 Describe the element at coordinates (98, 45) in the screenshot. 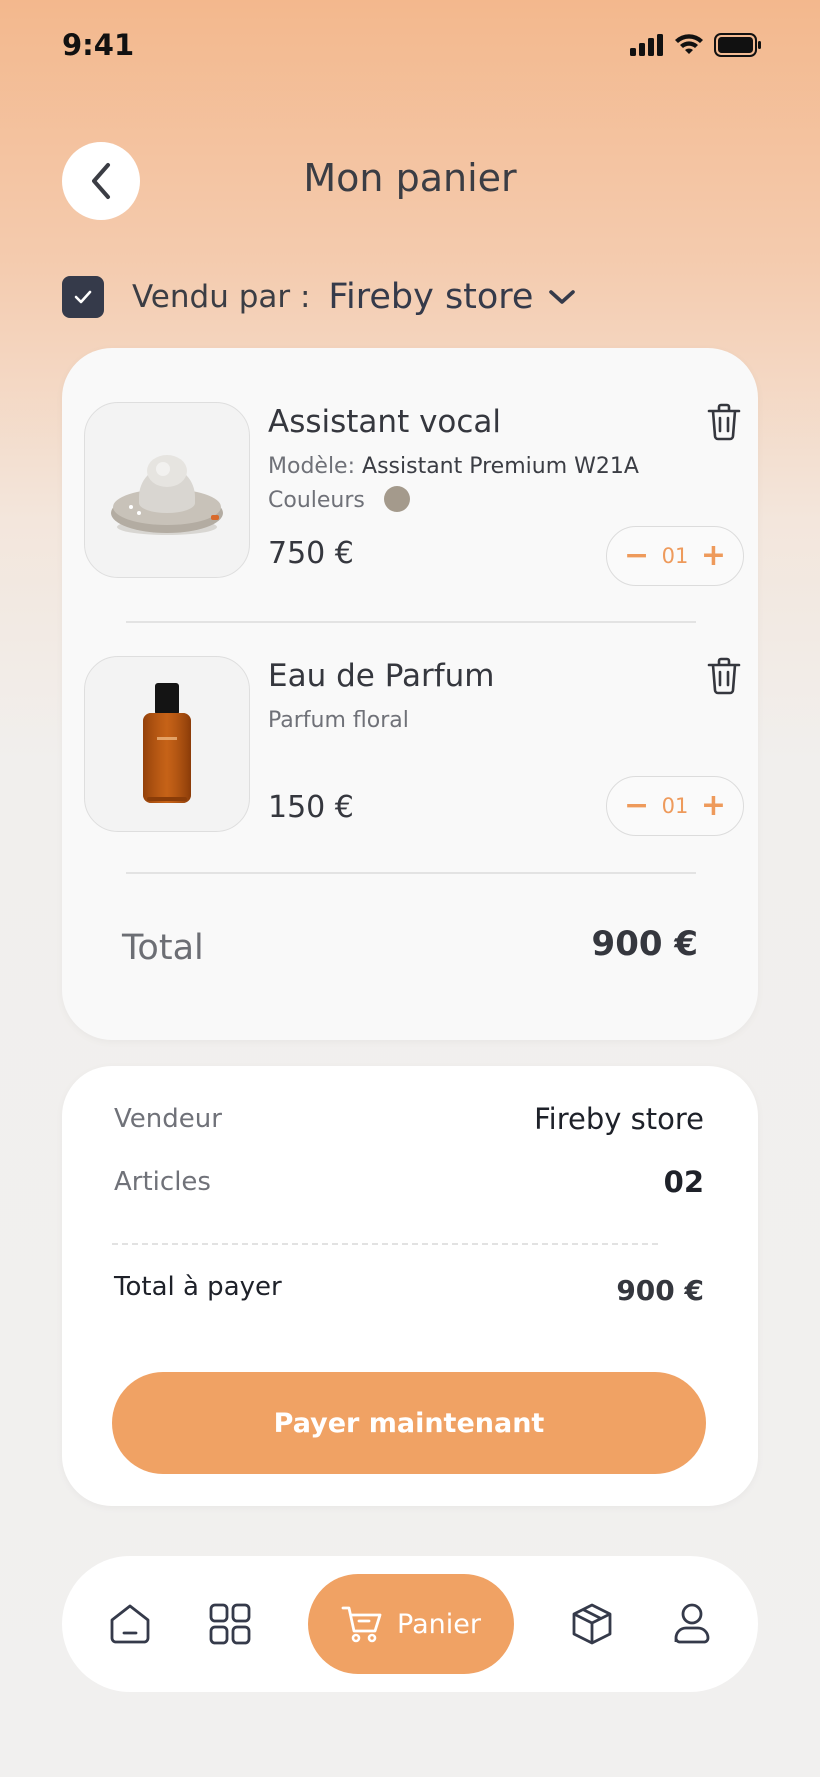

I see `status-time: 9:41` at that location.